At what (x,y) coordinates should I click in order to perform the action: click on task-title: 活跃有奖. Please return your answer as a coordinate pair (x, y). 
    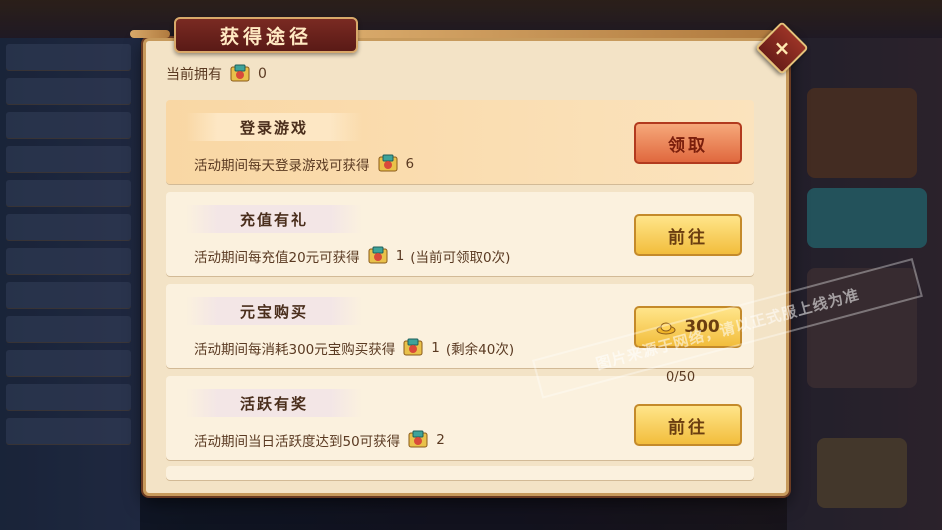
    Looking at the image, I should click on (274, 403).